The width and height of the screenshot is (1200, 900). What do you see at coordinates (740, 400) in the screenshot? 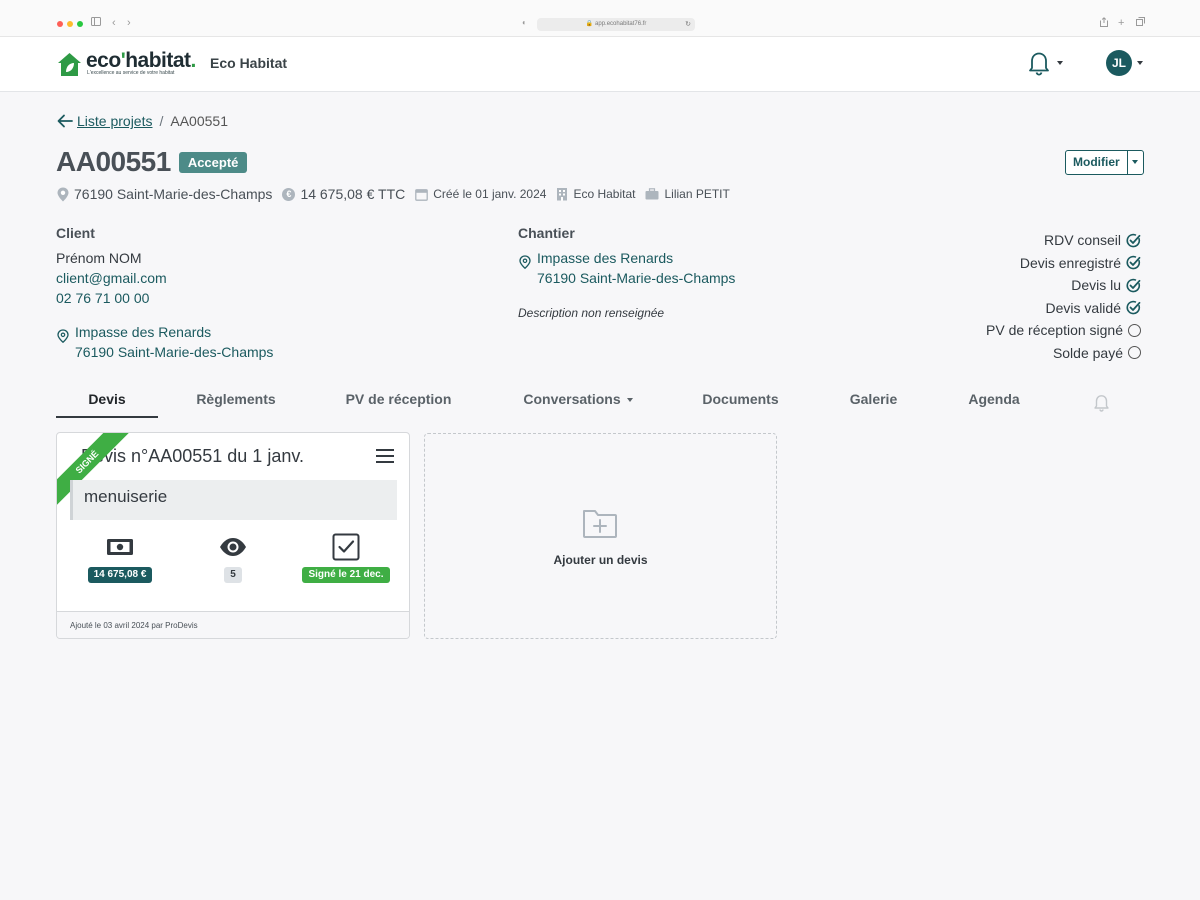
I see `tab-documents: Documents` at bounding box center [740, 400].